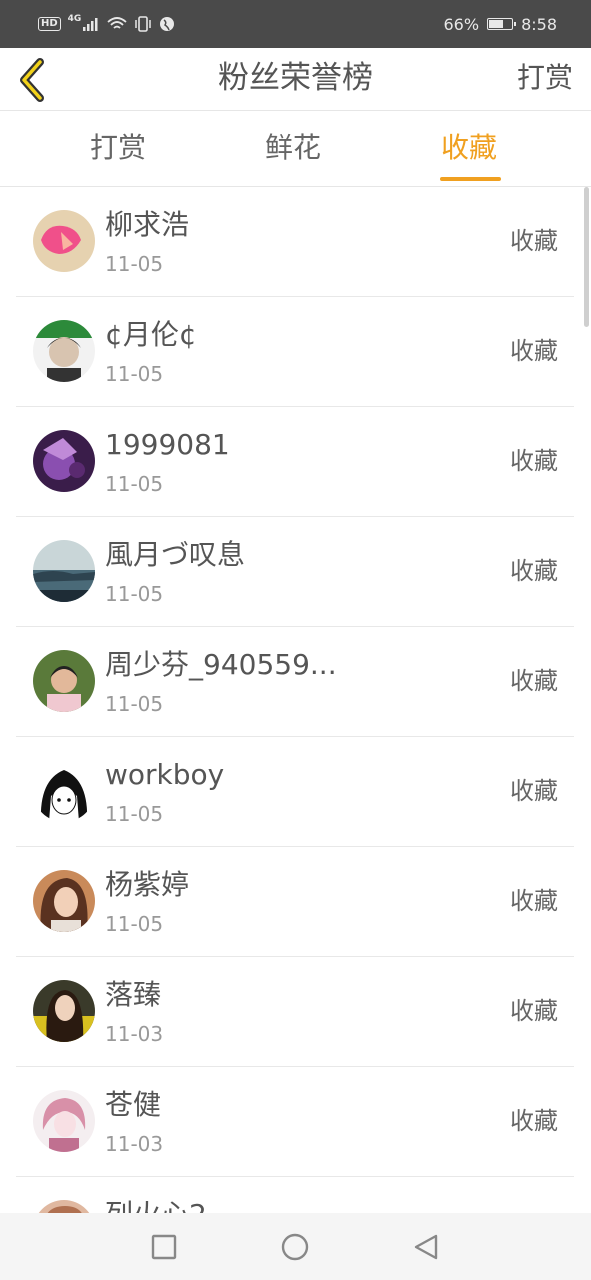  Describe the element at coordinates (295, 242) in the screenshot. I see `list-item: 柳求浩 11-05 收藏` at that location.